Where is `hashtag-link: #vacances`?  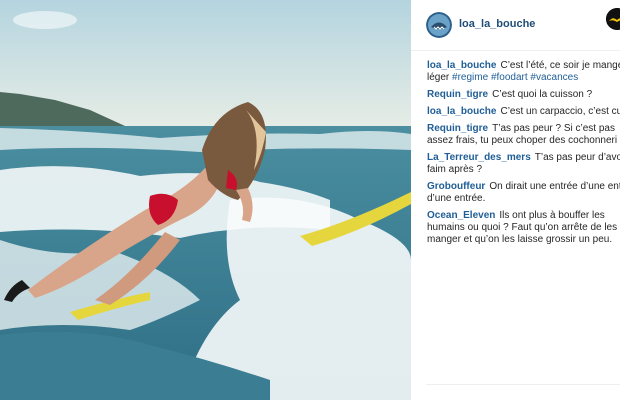
hashtag-link: #vacances is located at coordinates (554, 77).